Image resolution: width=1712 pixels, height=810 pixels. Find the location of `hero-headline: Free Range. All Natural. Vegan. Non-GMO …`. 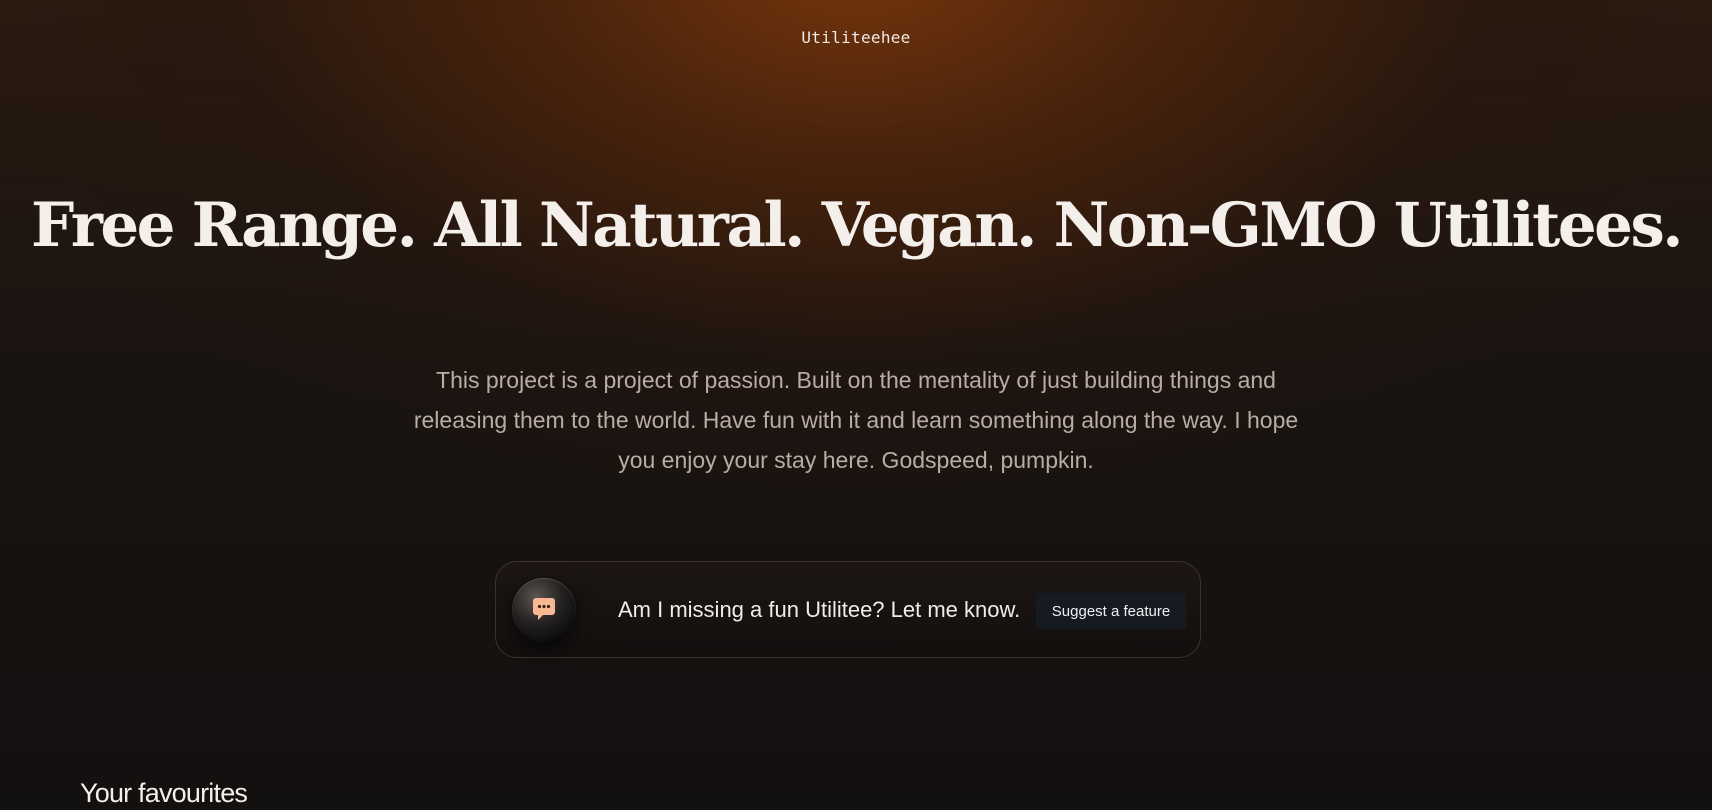

hero-headline: Free Range. All Natural. Vegan. Non-GMO … is located at coordinates (857, 225).